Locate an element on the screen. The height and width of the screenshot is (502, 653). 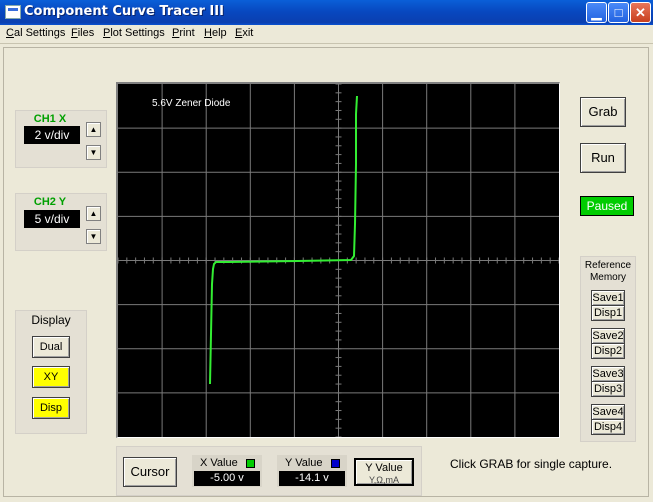
app-icon is located at coordinates (13, 12).